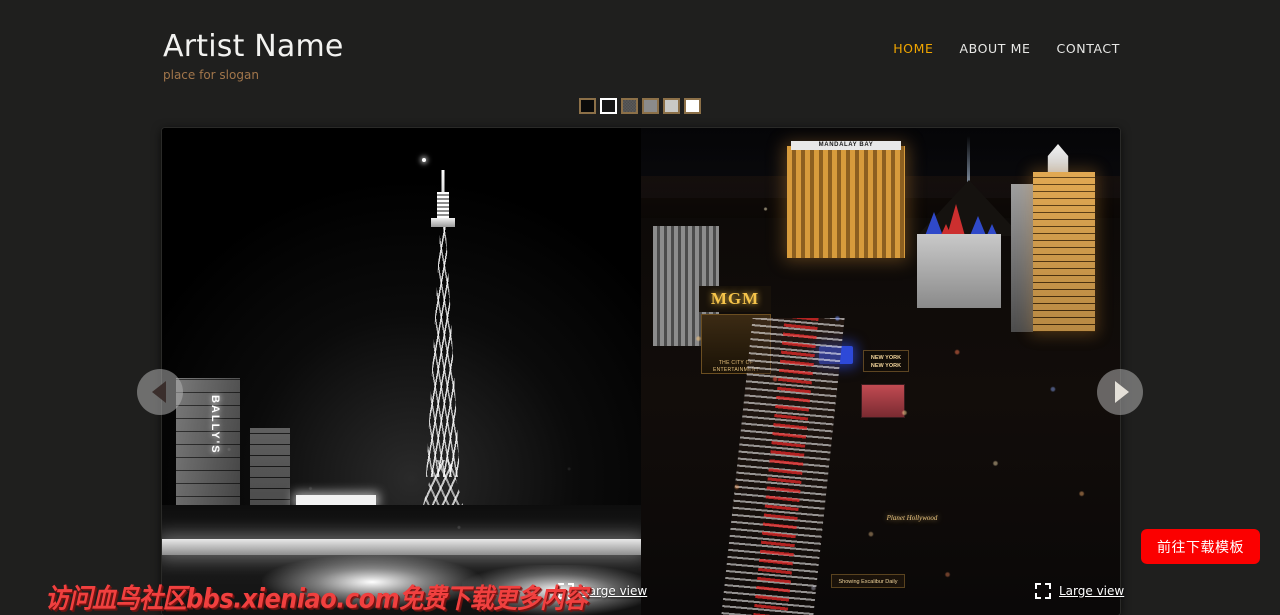 The height and width of the screenshot is (615, 1280). What do you see at coordinates (1200, 546) in the screenshot?
I see `download-template-button: 前往下载模板` at bounding box center [1200, 546].